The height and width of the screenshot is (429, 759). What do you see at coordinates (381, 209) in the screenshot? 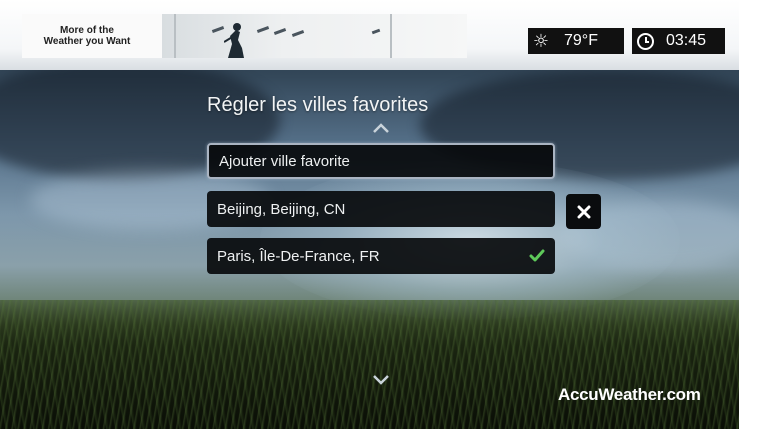
I see `favorite-city-item-beijing: Beijing, Beijing, CN` at bounding box center [381, 209].